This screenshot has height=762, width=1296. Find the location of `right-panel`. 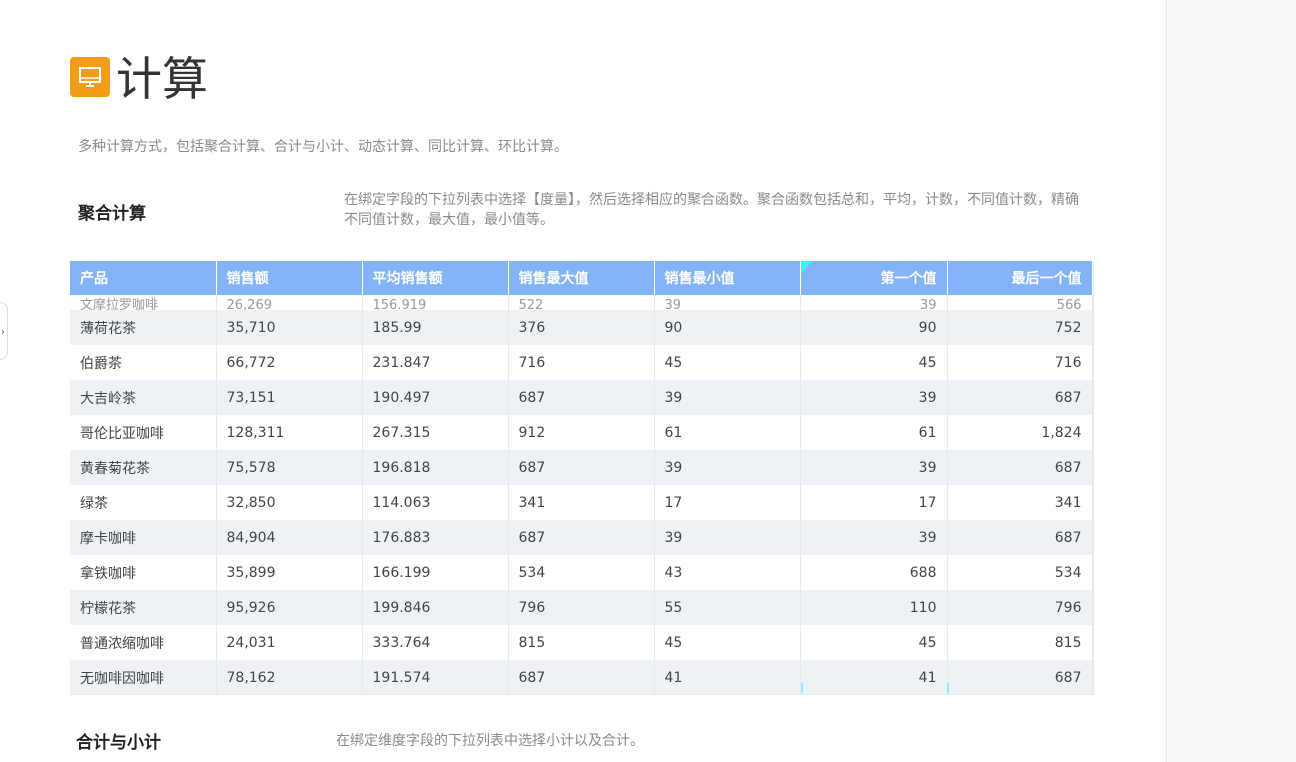

right-panel is located at coordinates (1231, 381).